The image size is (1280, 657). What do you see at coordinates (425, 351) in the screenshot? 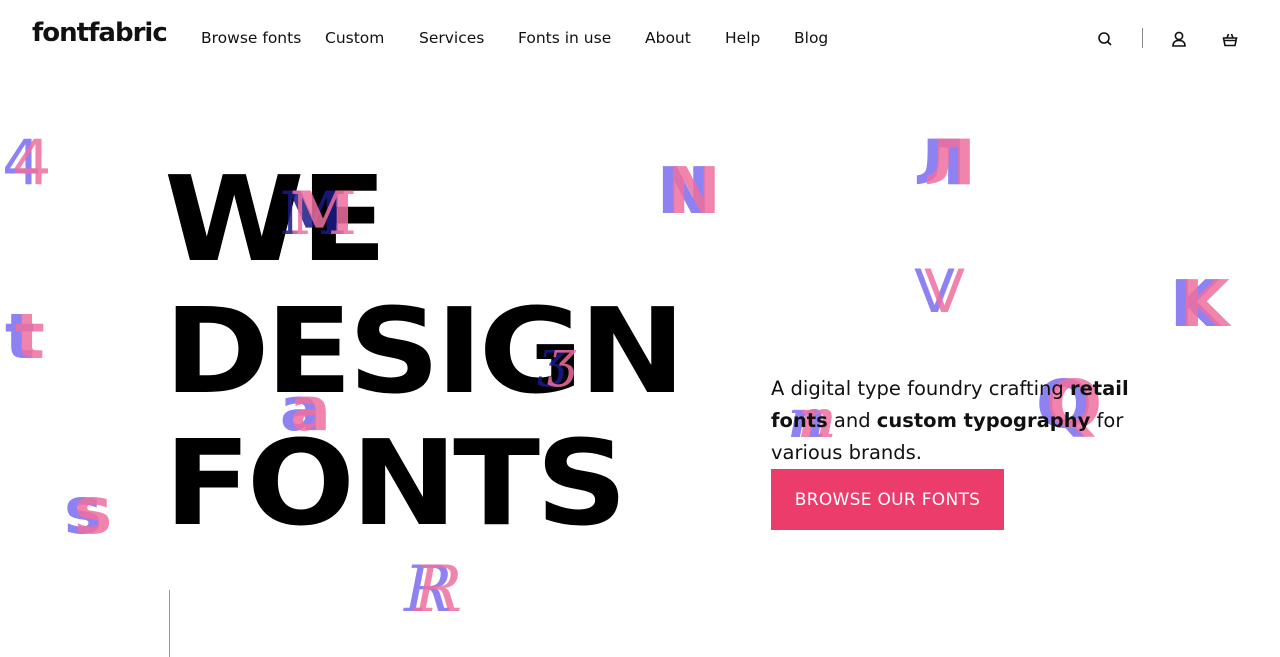
I see `headline-line-2: DESIGN` at bounding box center [425, 351].